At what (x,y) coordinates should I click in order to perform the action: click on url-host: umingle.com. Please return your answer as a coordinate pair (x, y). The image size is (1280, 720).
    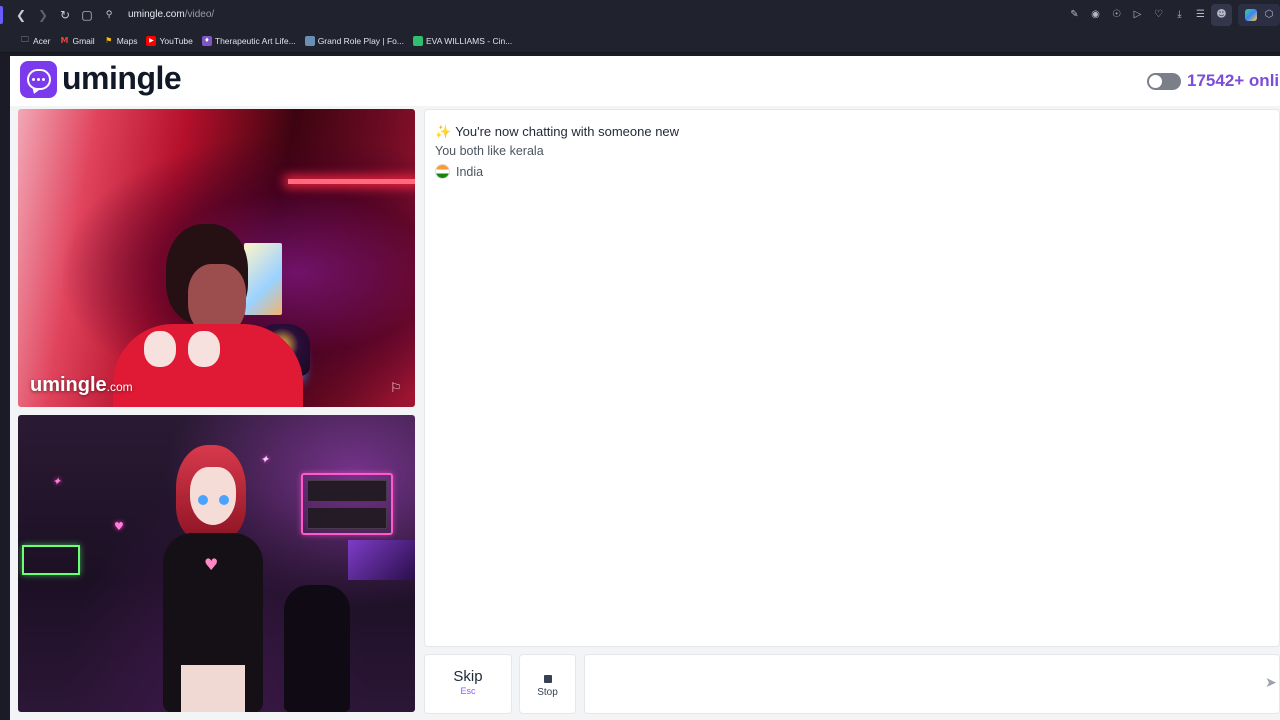
    Looking at the image, I should click on (156, 14).